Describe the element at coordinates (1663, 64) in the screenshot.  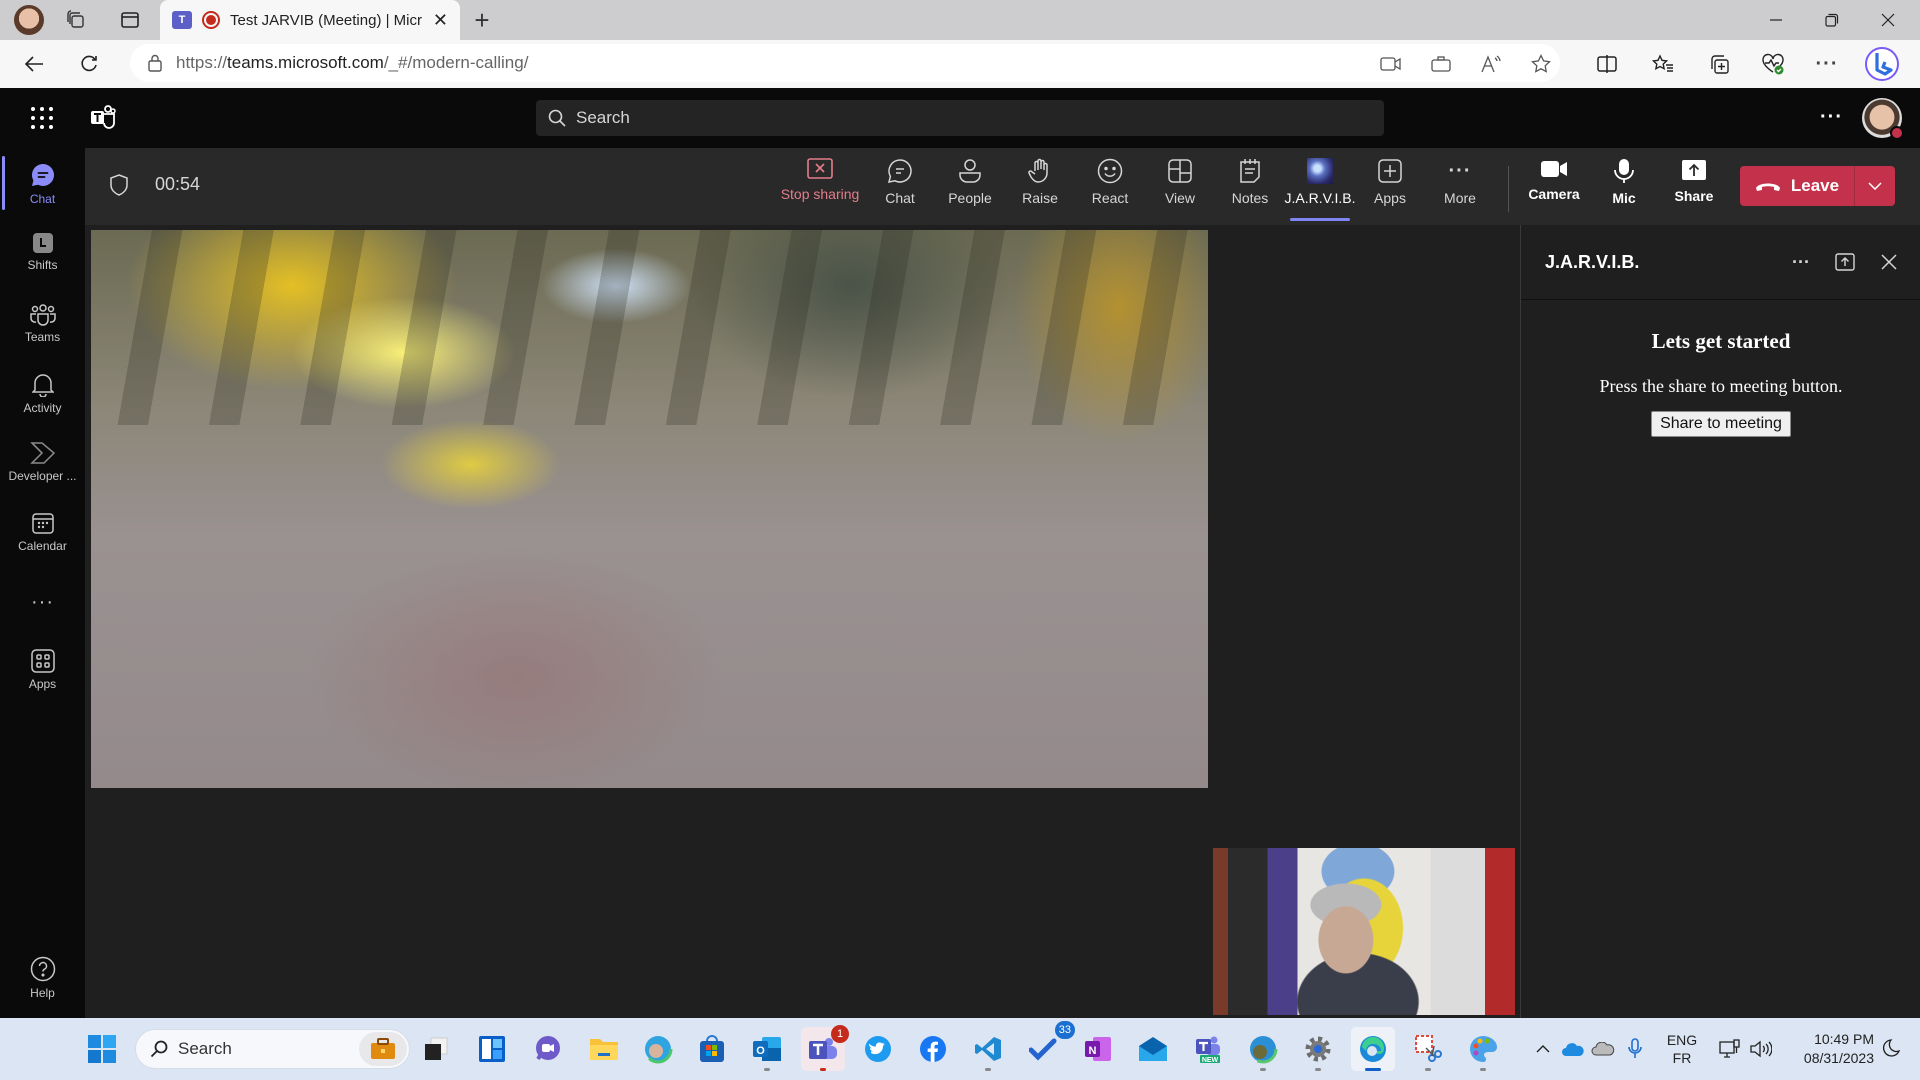
I see `favorites-icon` at that location.